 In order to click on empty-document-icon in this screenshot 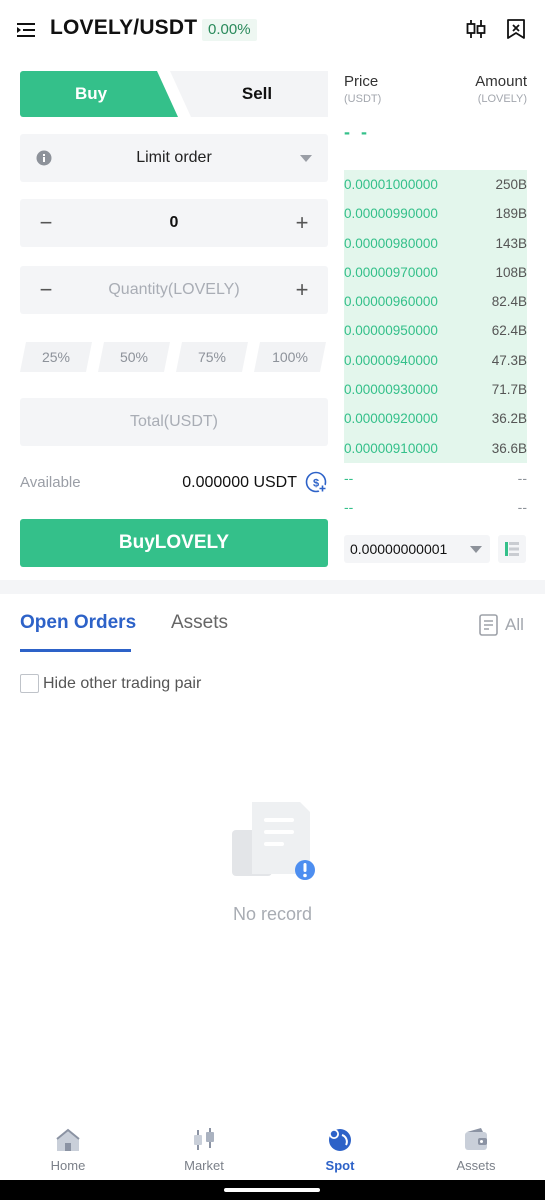, I will do `click(273, 841)`.